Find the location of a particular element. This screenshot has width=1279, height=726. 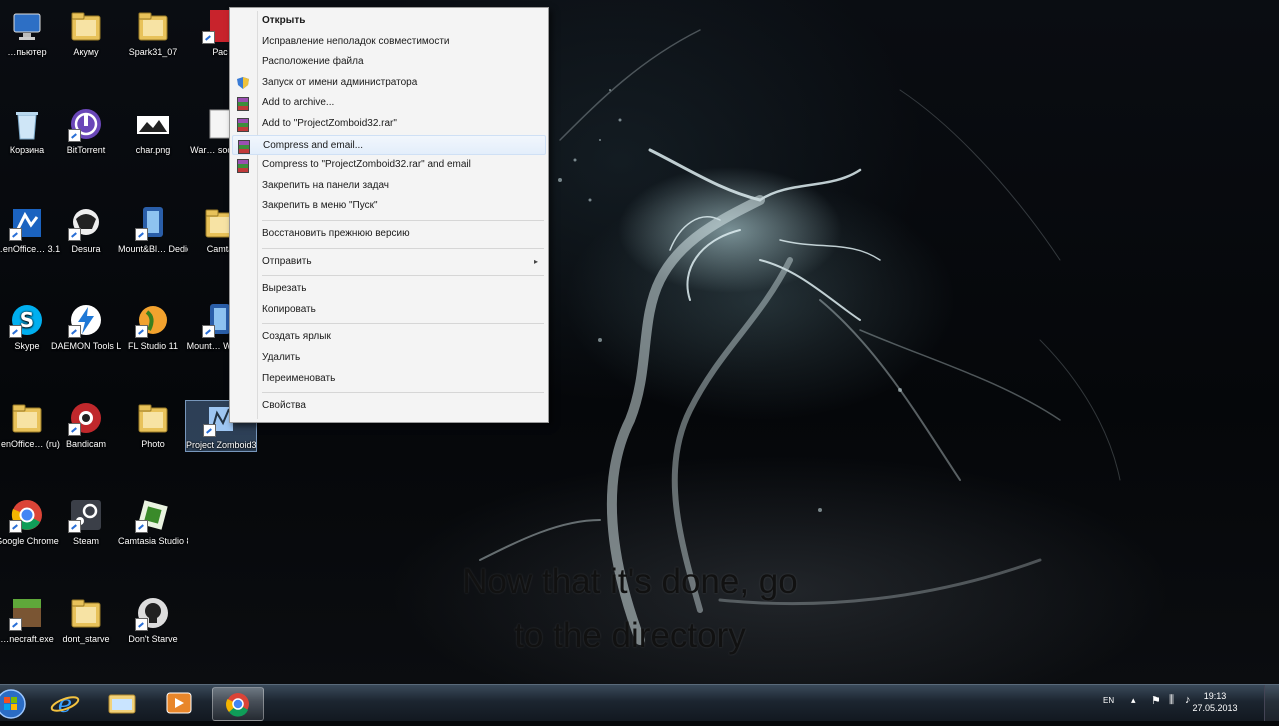

desktop-icon-daemon: DAEMON Tools Lite is located at coordinates (86, 327).